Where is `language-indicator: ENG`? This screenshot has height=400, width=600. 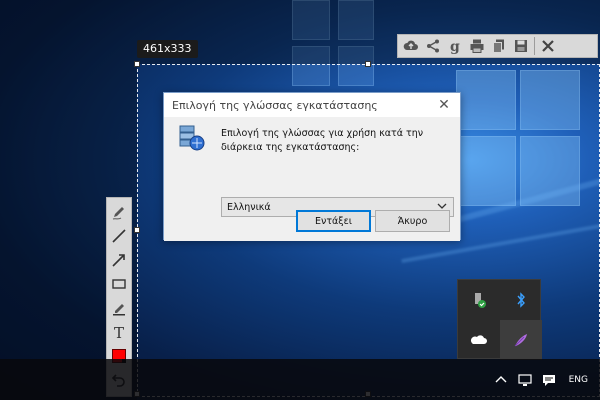
language-indicator: ENG is located at coordinates (580, 380).